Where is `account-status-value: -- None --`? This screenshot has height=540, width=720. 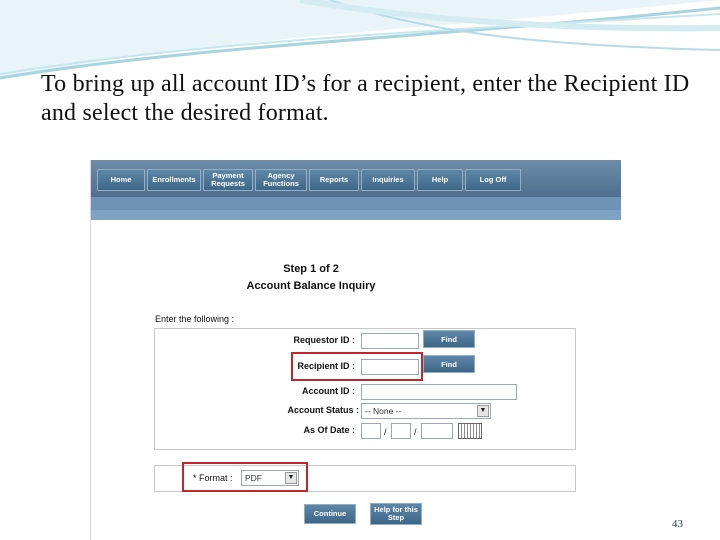 account-status-value: -- None -- is located at coordinates (383, 411).